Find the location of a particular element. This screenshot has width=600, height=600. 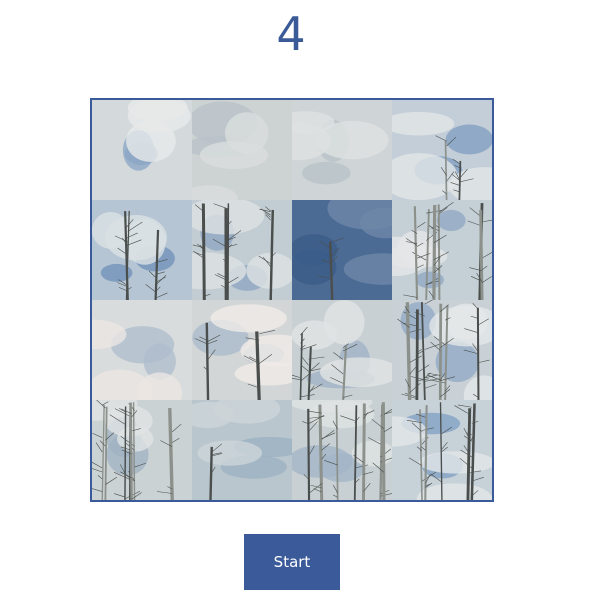

start-button: Start is located at coordinates (292, 562).